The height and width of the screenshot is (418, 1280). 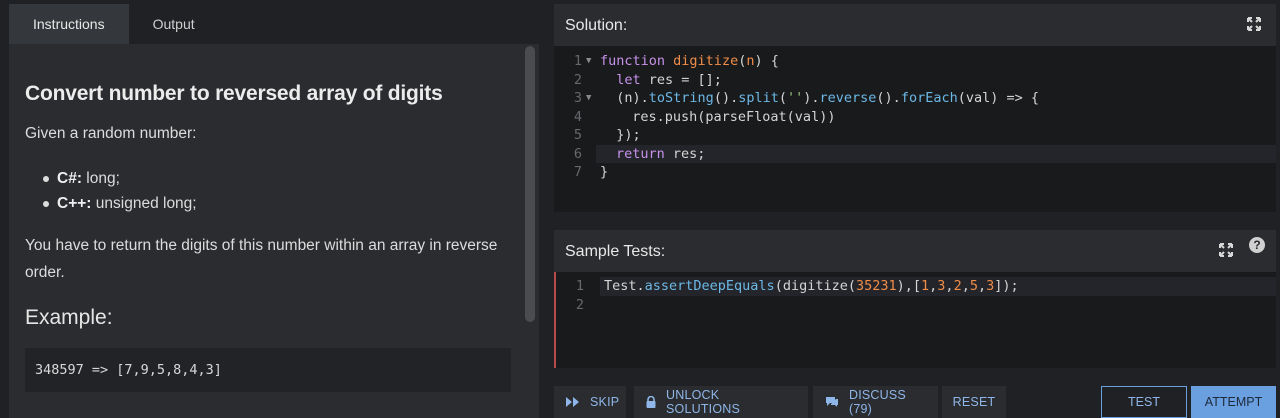 What do you see at coordinates (69, 178) in the screenshot?
I see `lang-label: C#:` at bounding box center [69, 178].